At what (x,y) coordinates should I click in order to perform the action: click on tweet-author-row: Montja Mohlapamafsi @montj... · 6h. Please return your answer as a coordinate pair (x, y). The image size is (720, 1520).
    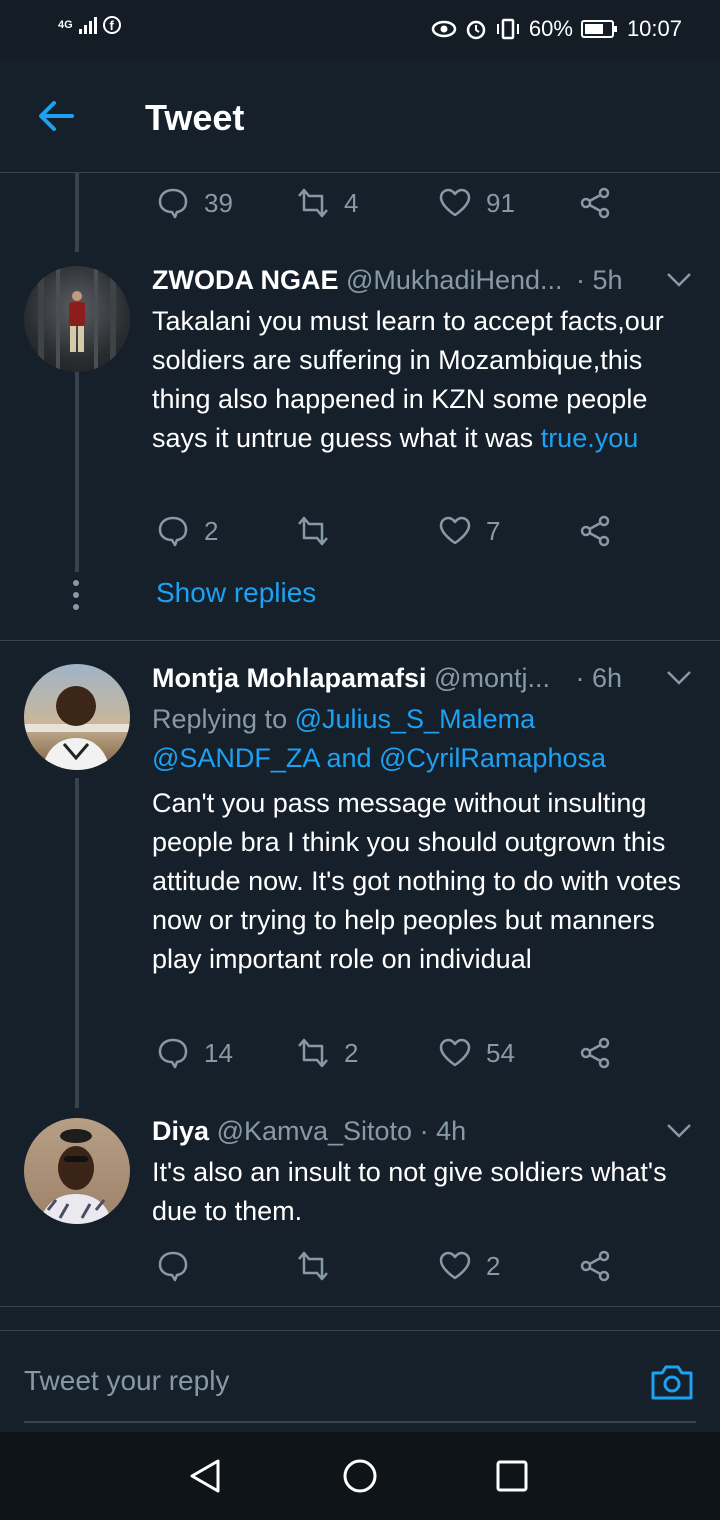
    Looking at the image, I should click on (387, 678).